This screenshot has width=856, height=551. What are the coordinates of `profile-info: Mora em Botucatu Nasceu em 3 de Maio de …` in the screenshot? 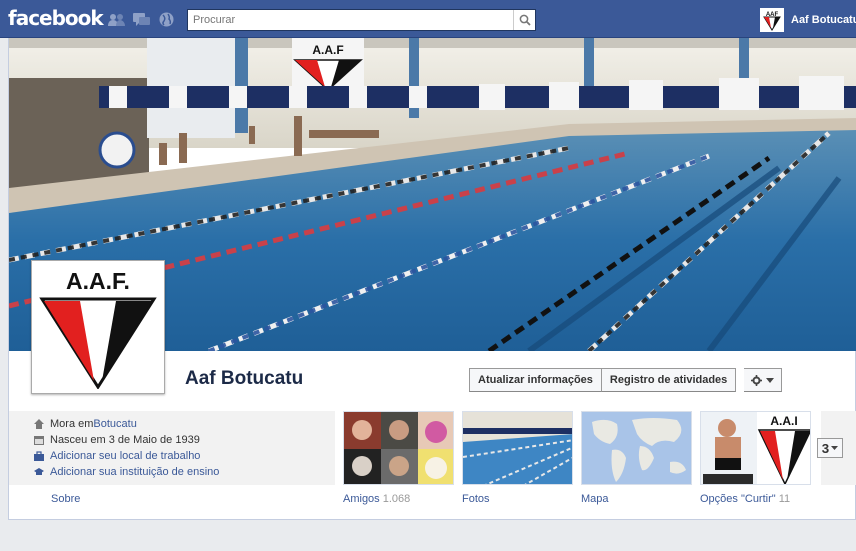 It's located at (172, 448).